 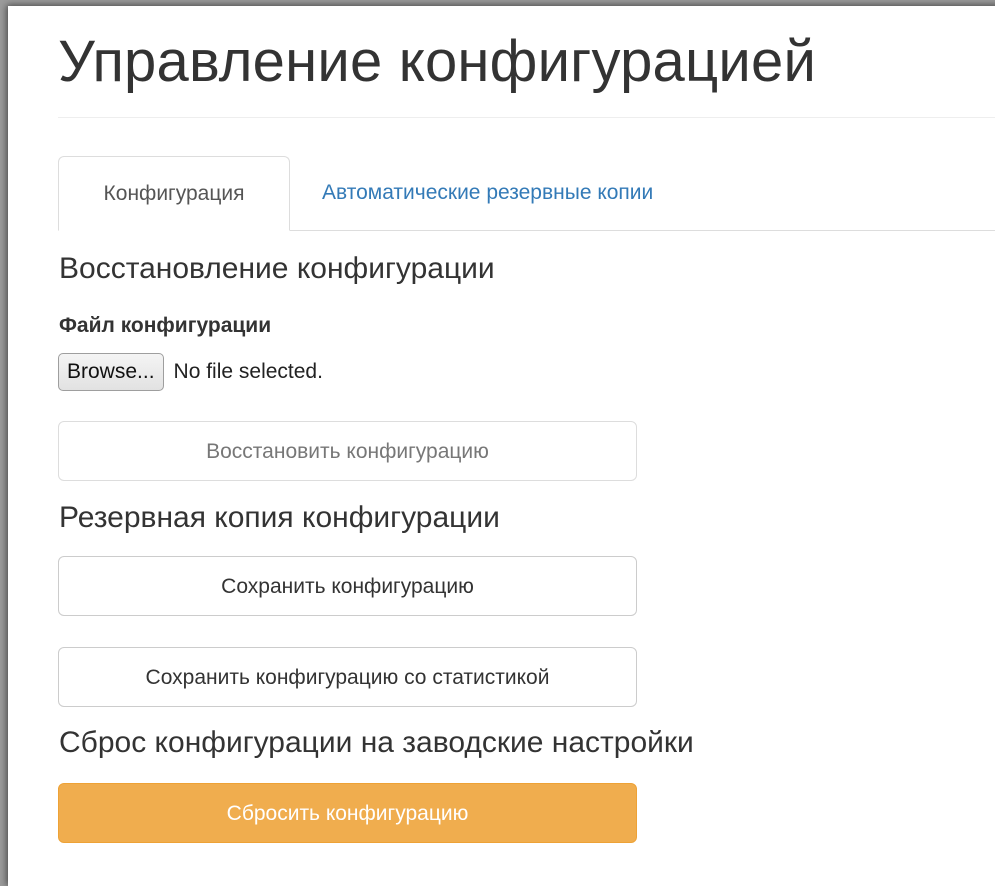 I want to click on page-title: Управление конфигурацией, so click(x=437, y=61).